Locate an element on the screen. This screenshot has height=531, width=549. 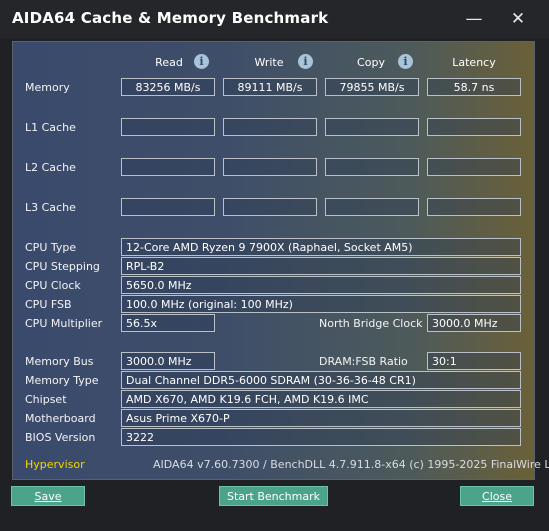
bios-version-value: 3222 is located at coordinates (321, 437).